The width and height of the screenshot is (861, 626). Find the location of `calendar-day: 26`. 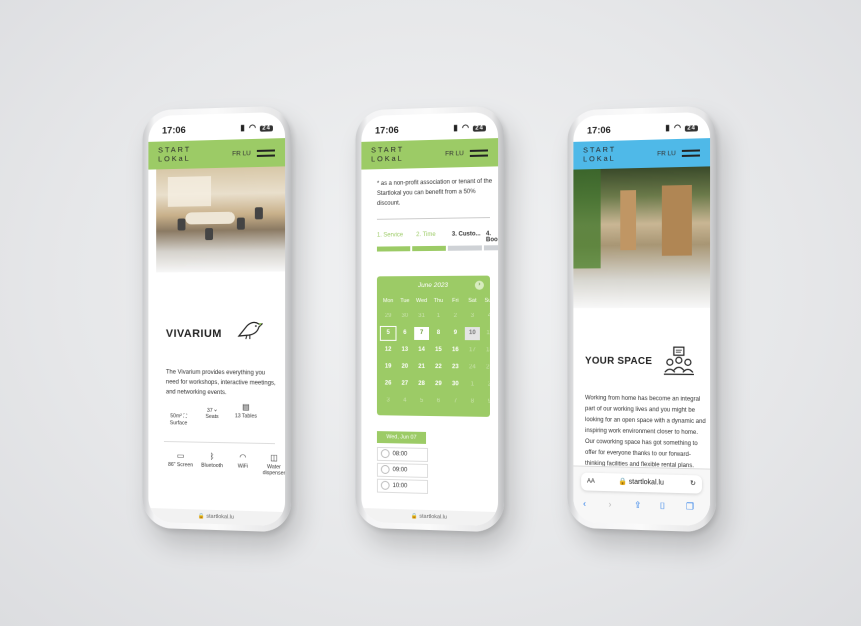

calendar-day: 26 is located at coordinates (388, 384).